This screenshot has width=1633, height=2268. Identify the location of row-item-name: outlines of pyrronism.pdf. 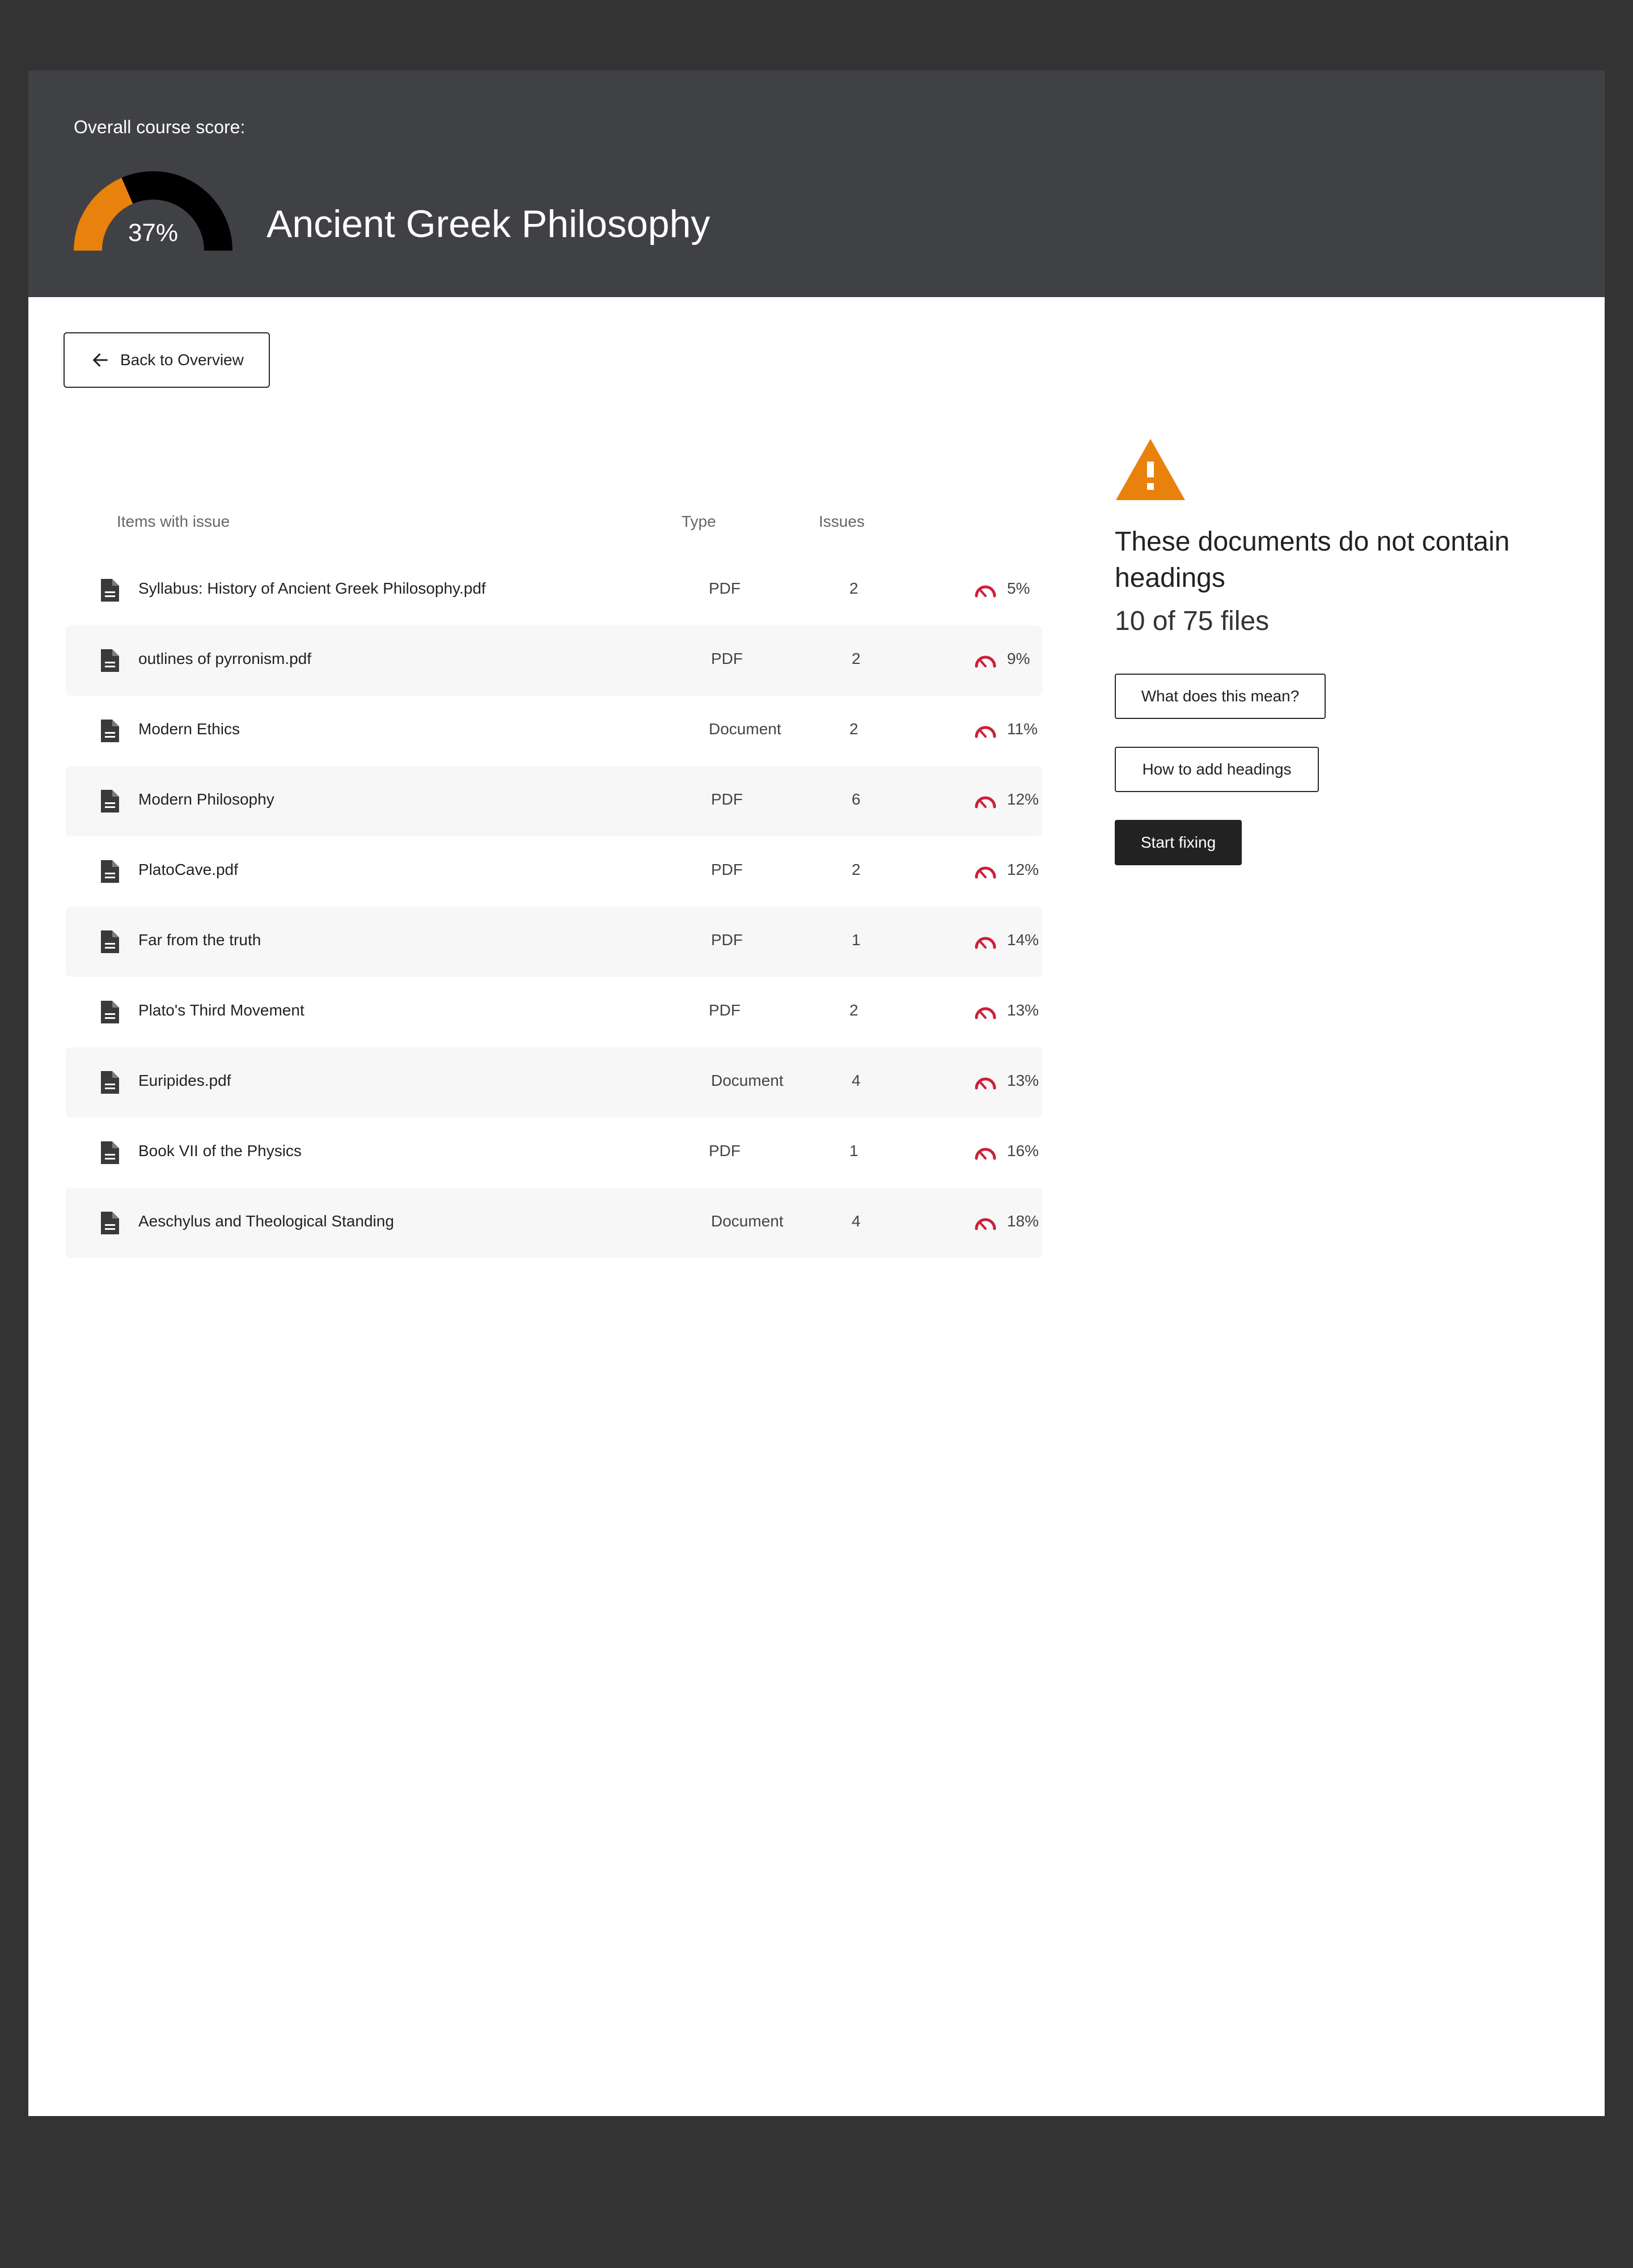
(225, 659).